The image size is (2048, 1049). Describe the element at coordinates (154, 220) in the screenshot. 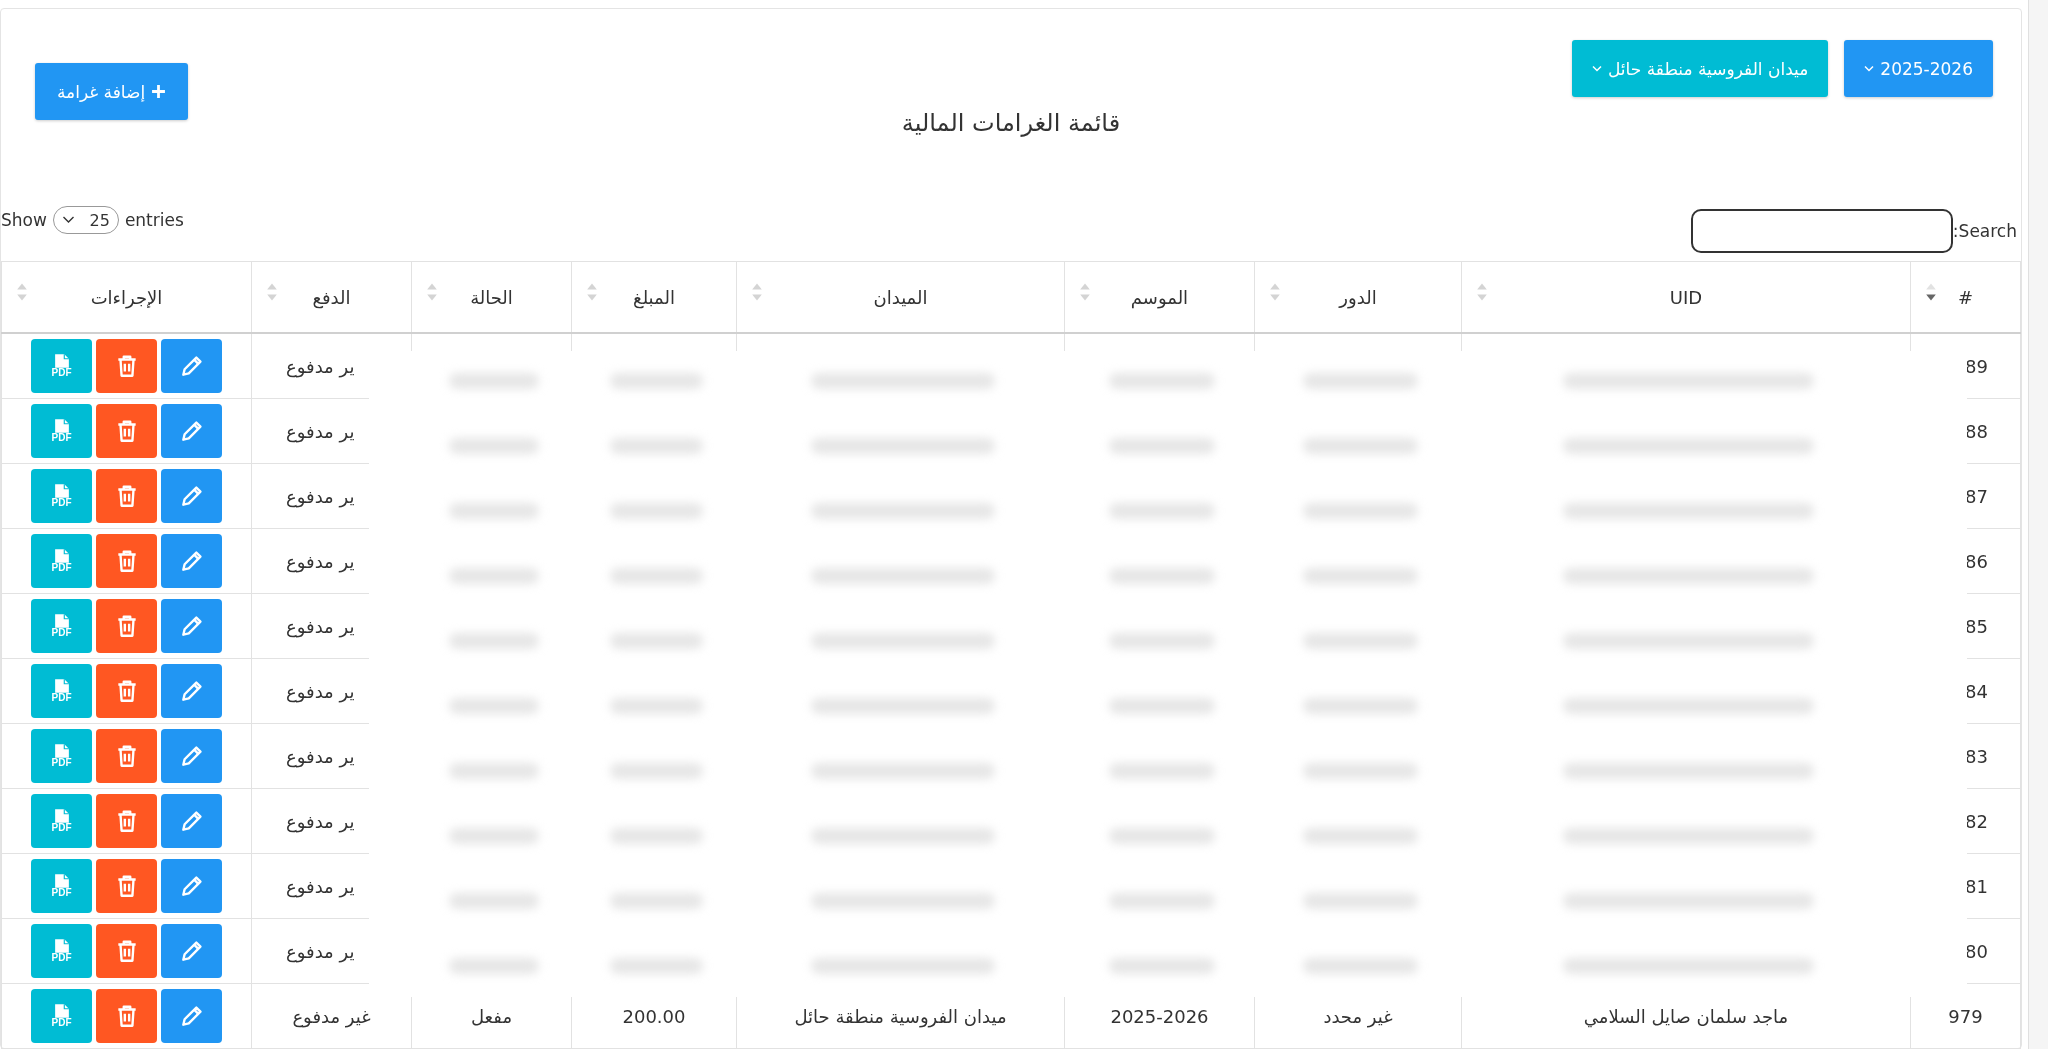

I see `entries-label: entries` at that location.